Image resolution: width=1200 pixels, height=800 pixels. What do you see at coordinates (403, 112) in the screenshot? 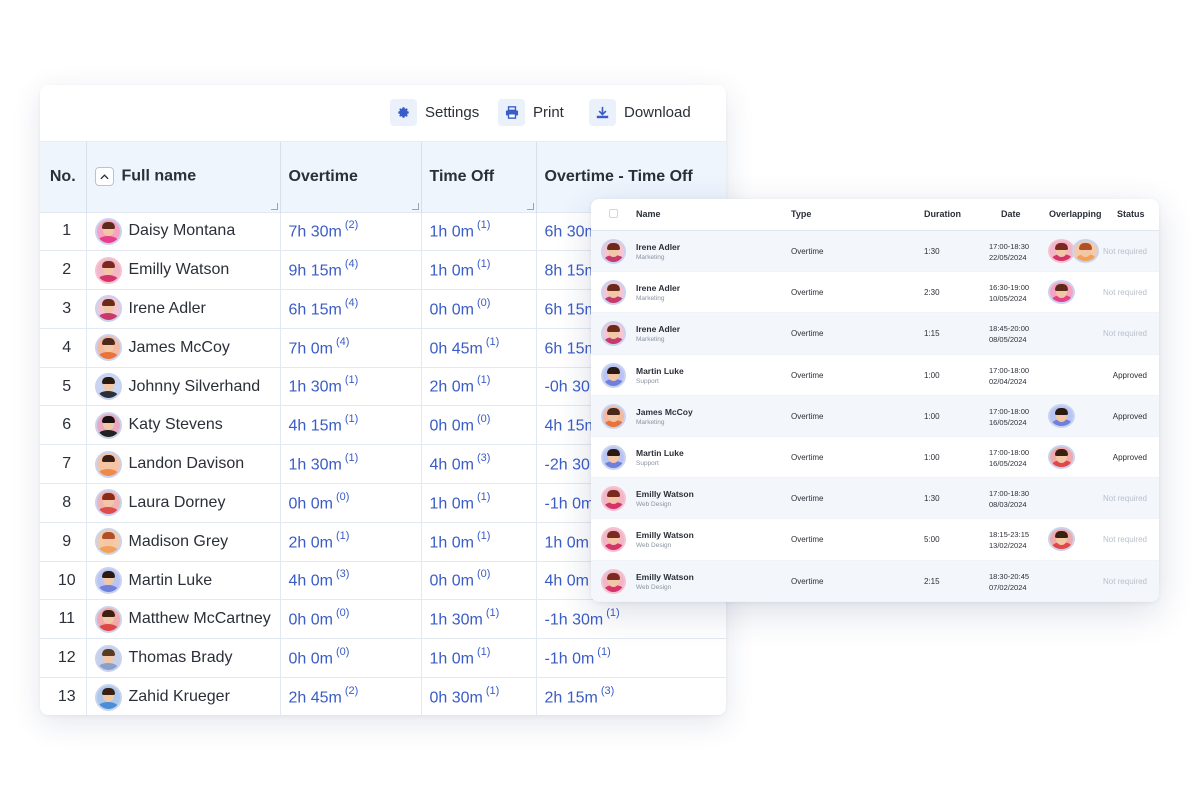
I see `gear-icon` at bounding box center [403, 112].